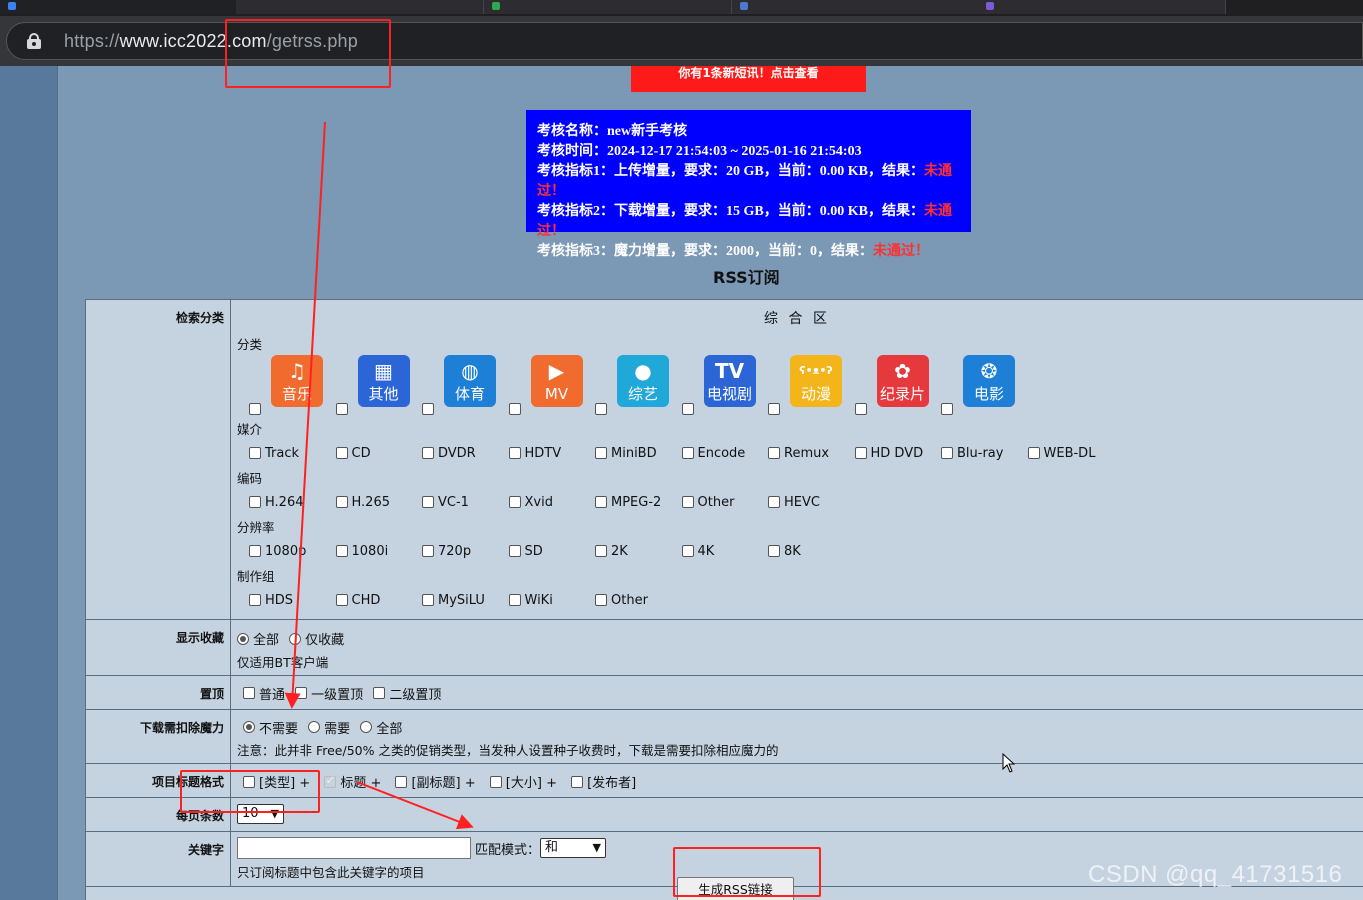 Image resolution: width=1363 pixels, height=900 pixels. I want to click on category-item: ▶ MV, so click(540, 386).